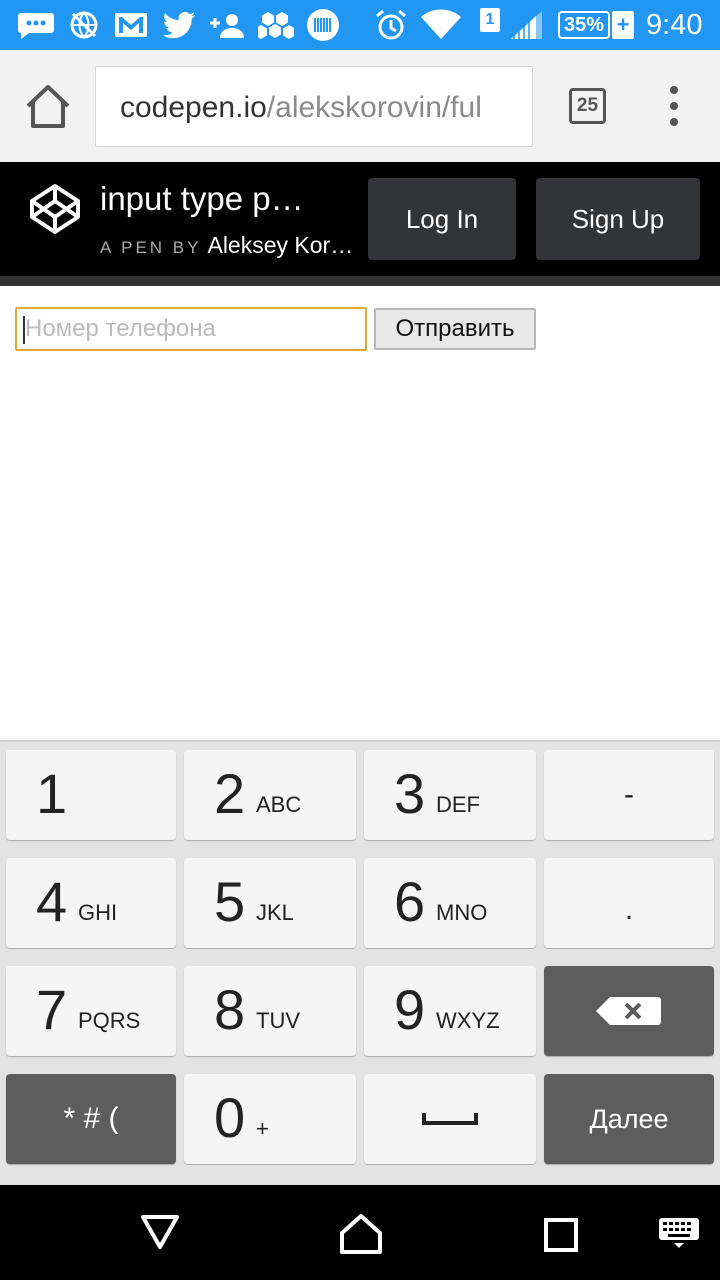 The image size is (720, 1280). I want to click on home-button, so click(48, 107).